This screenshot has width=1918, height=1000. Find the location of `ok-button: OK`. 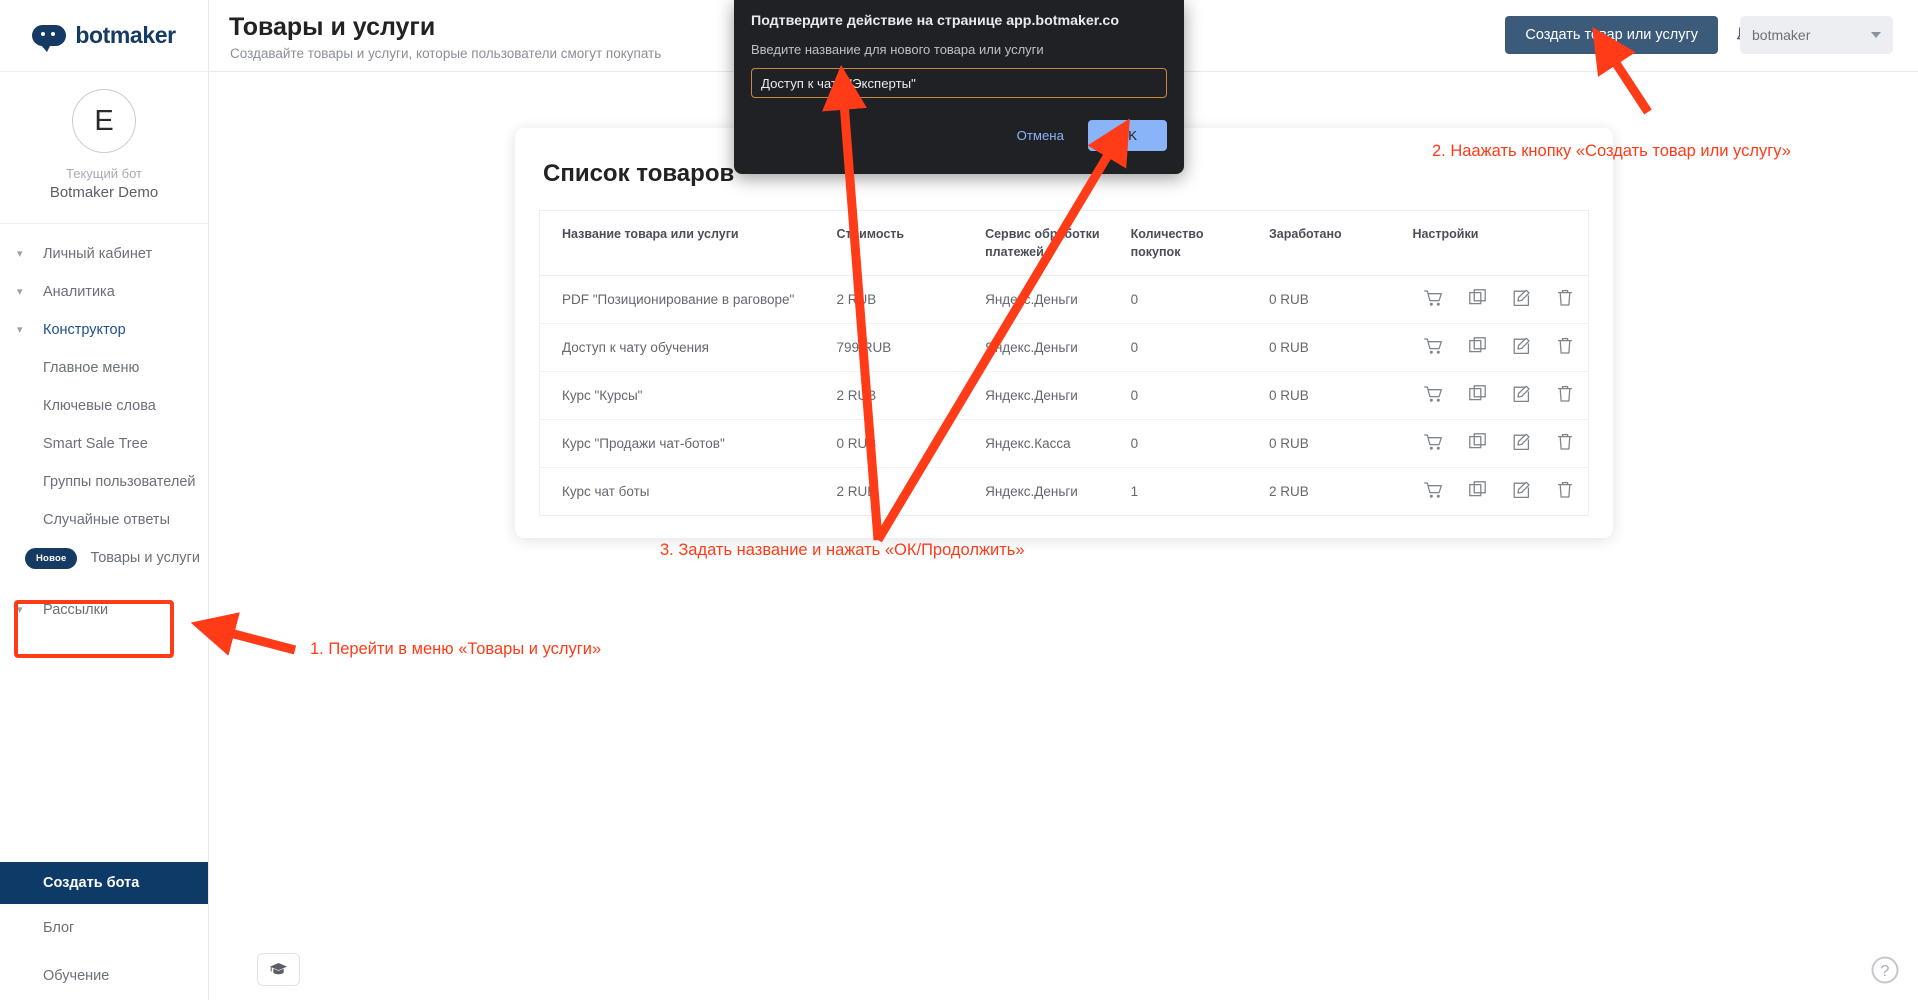

ok-button: OK is located at coordinates (1127, 135).